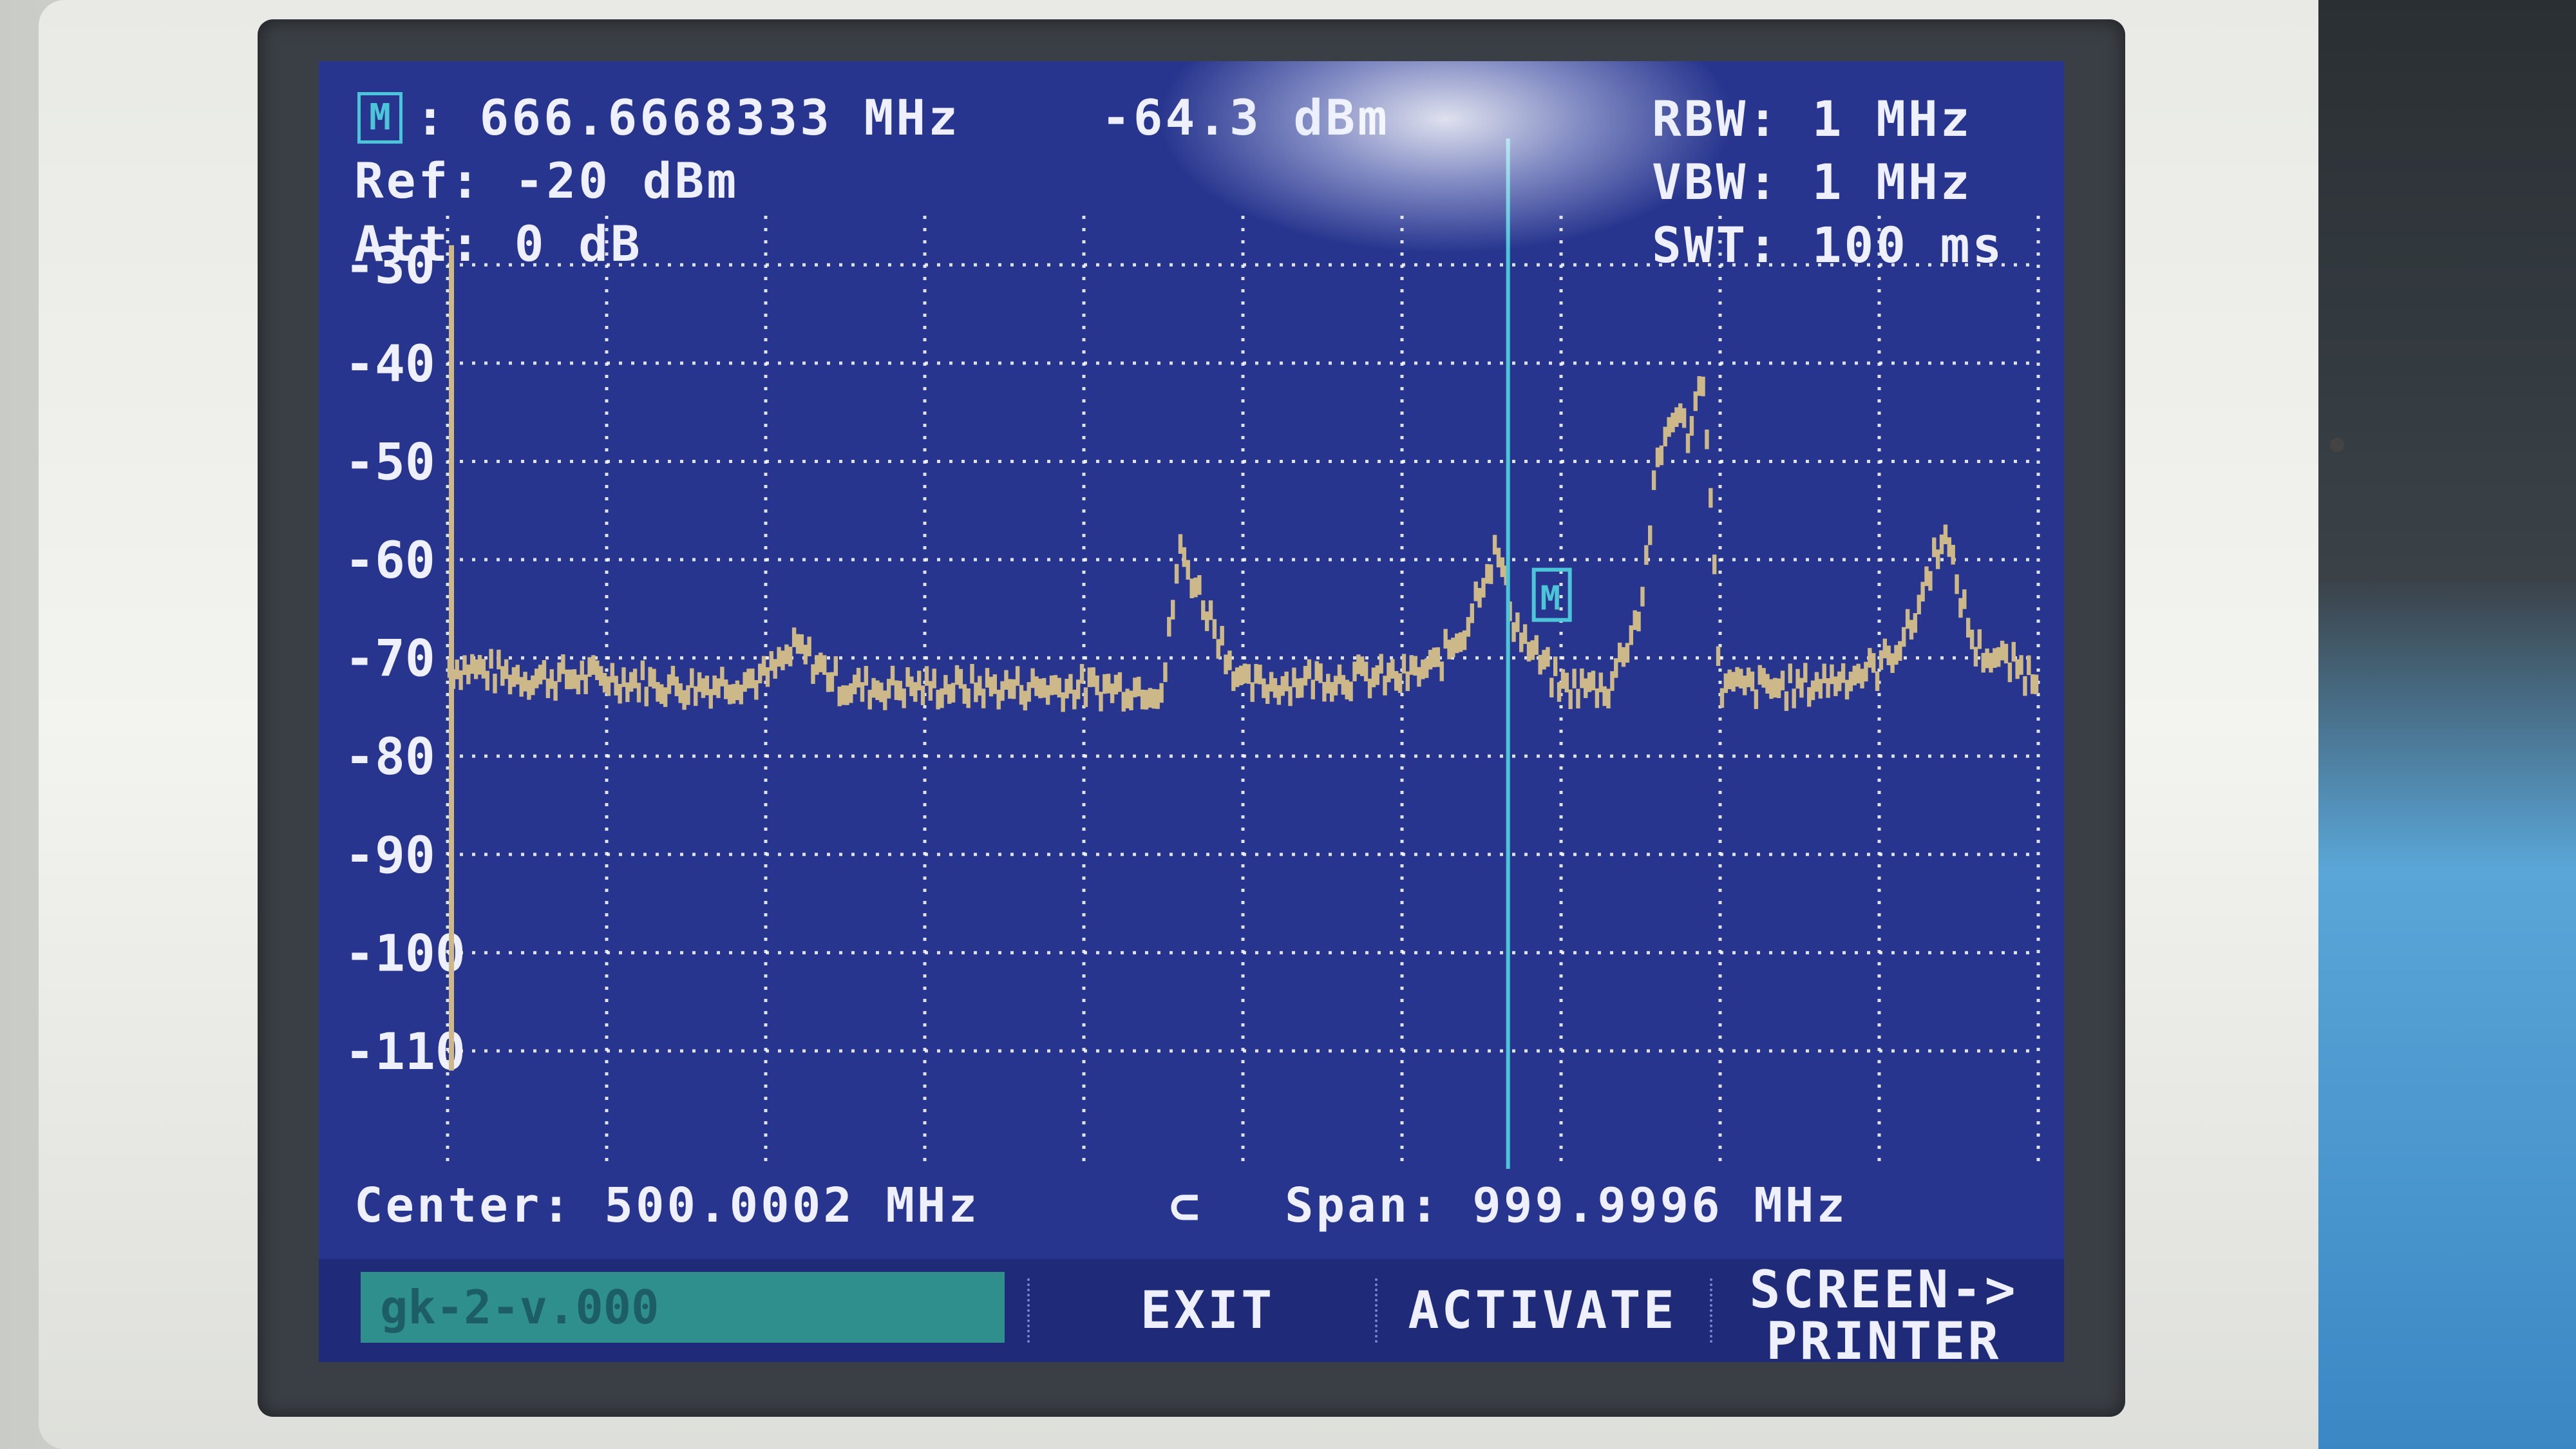 This screenshot has height=1449, width=2576. Describe the element at coordinates (687, 117) in the screenshot. I see `marker-frequency: : 666.6668333 MHz` at that location.